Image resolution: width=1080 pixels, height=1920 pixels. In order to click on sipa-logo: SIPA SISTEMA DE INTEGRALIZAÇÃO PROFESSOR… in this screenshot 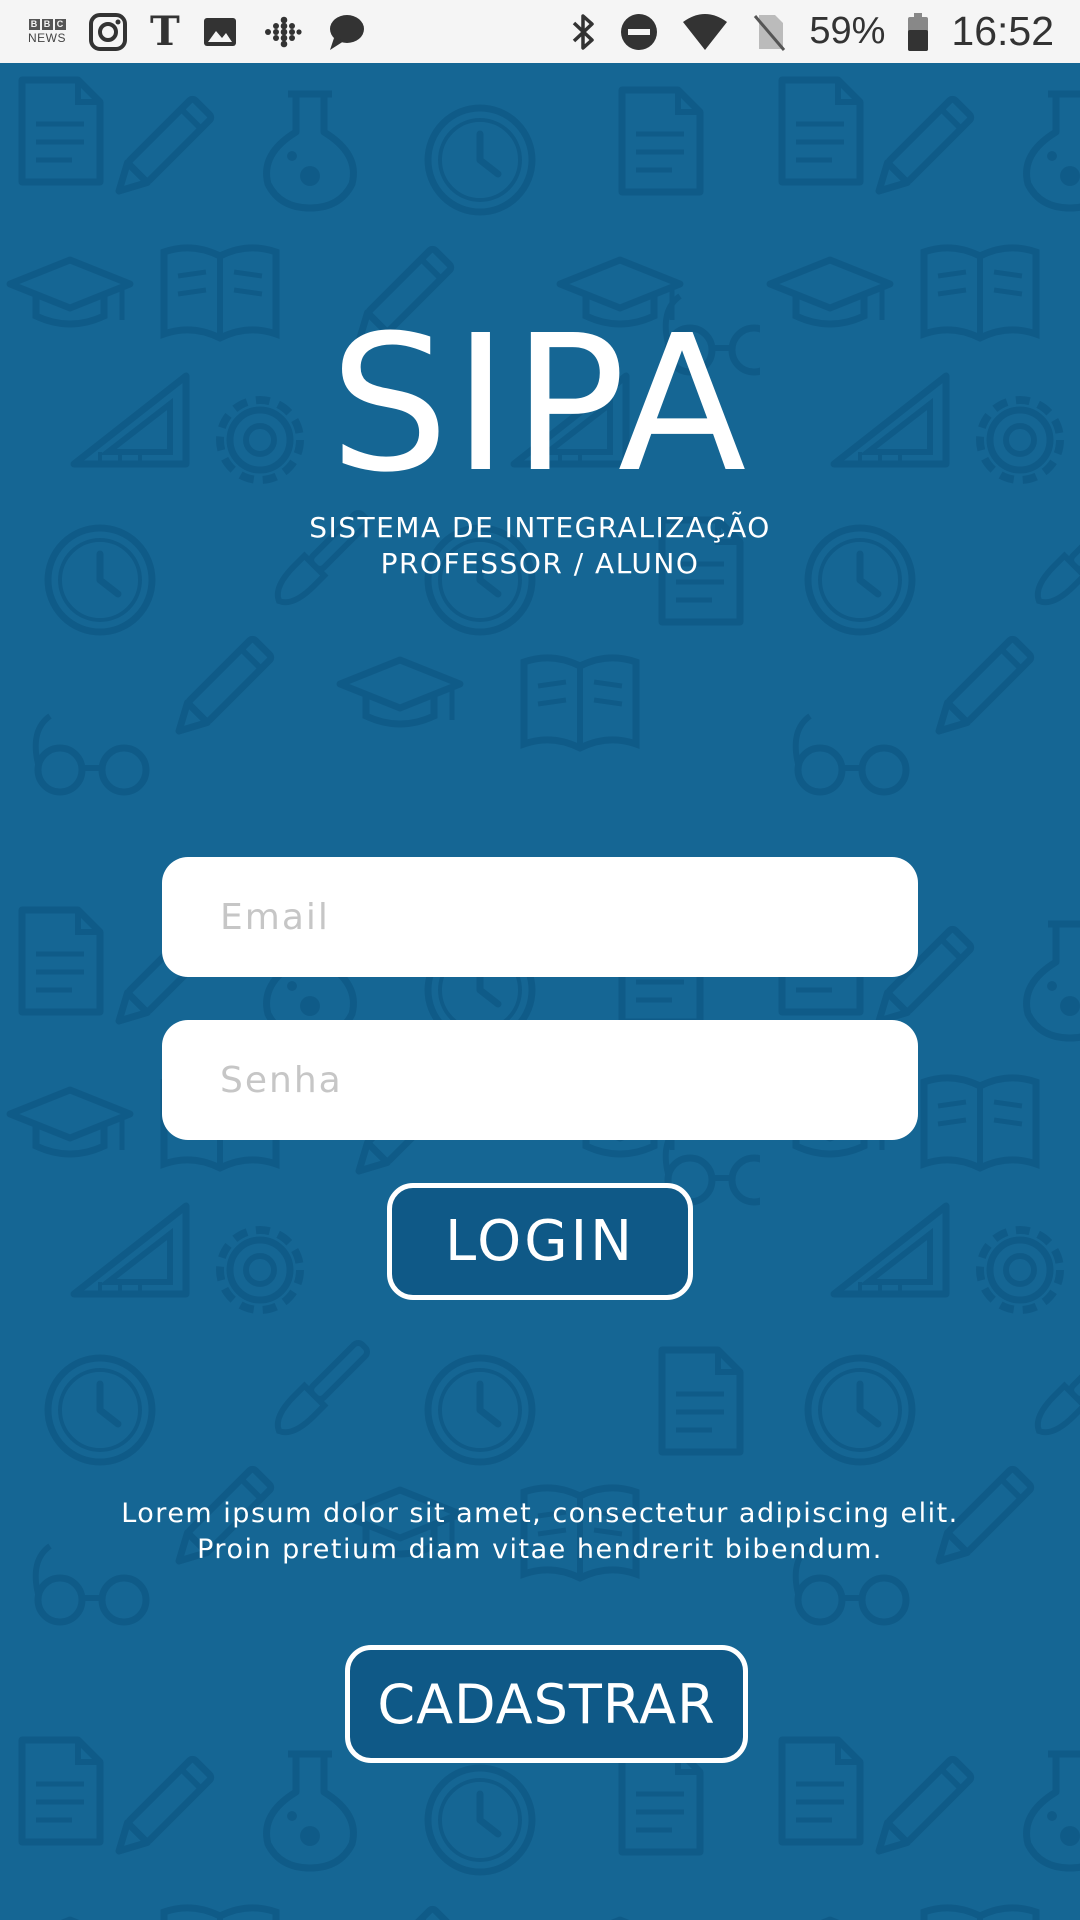, I will do `click(540, 438)`.